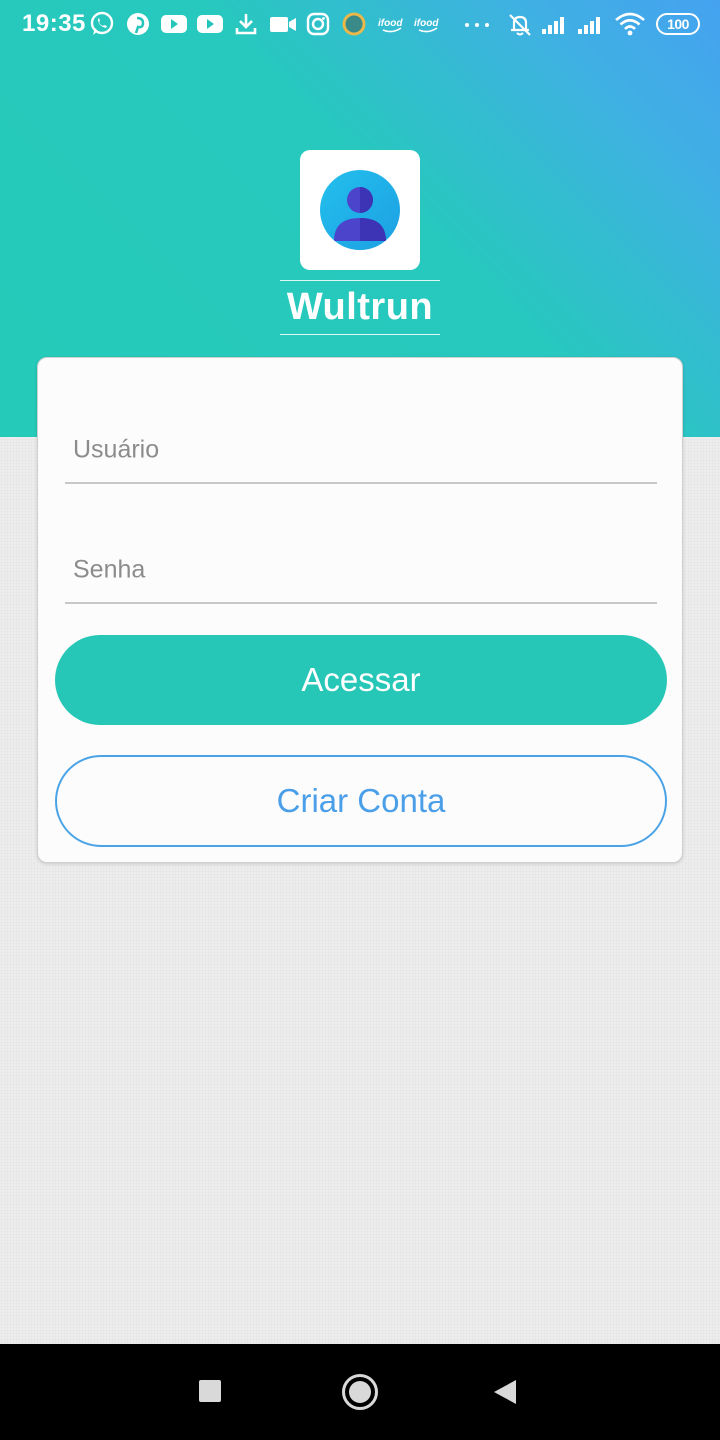 The image size is (720, 1440). I want to click on more-dots-icon, so click(477, 25).